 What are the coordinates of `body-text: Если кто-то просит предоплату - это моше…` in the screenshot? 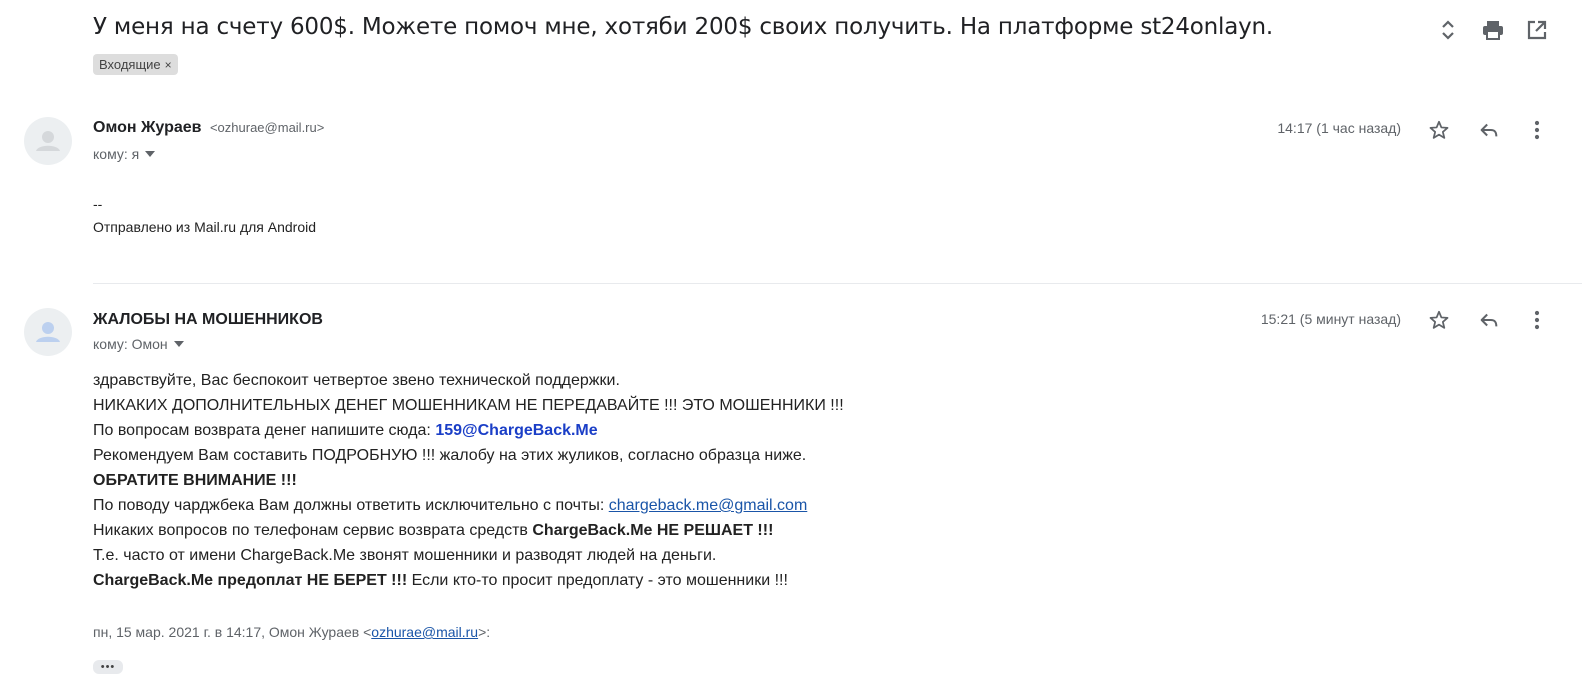 It's located at (597, 580).